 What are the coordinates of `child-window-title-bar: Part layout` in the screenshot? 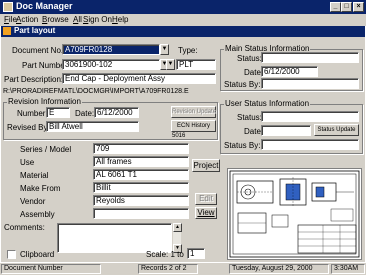 It's located at (183, 31).